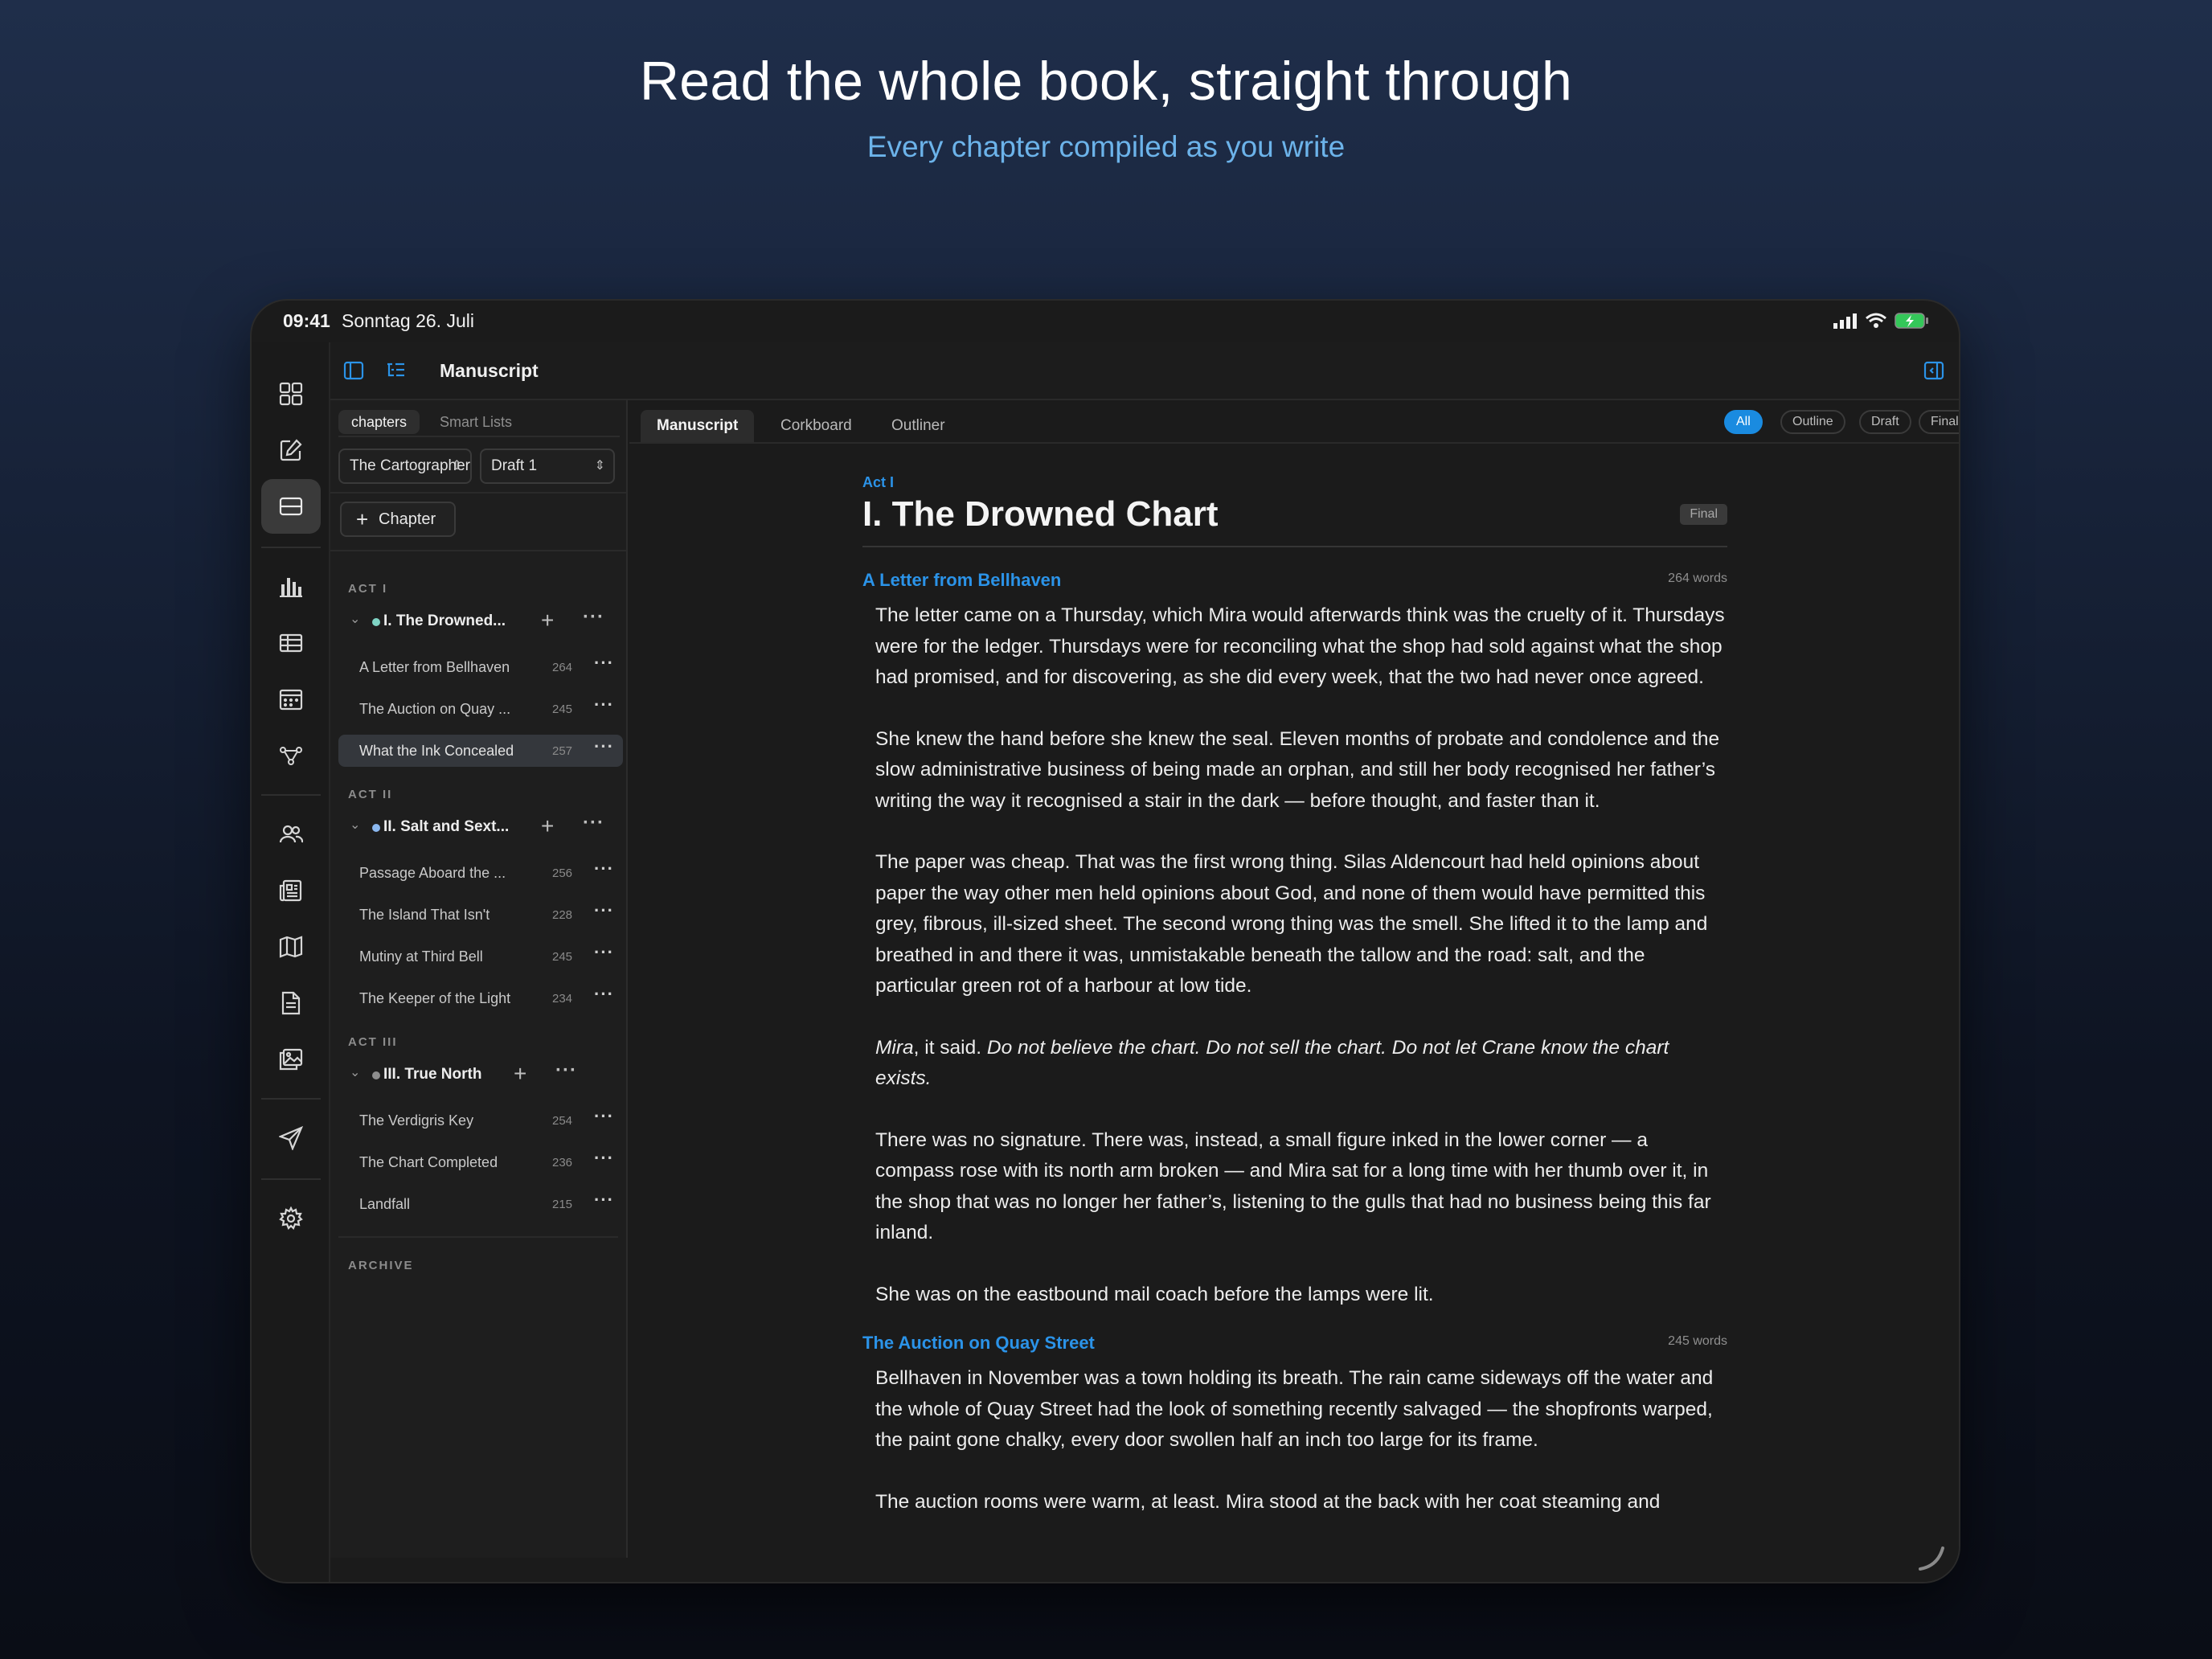 This screenshot has height=1659, width=2212. What do you see at coordinates (362, 519) in the screenshot?
I see `plus-icon: +` at bounding box center [362, 519].